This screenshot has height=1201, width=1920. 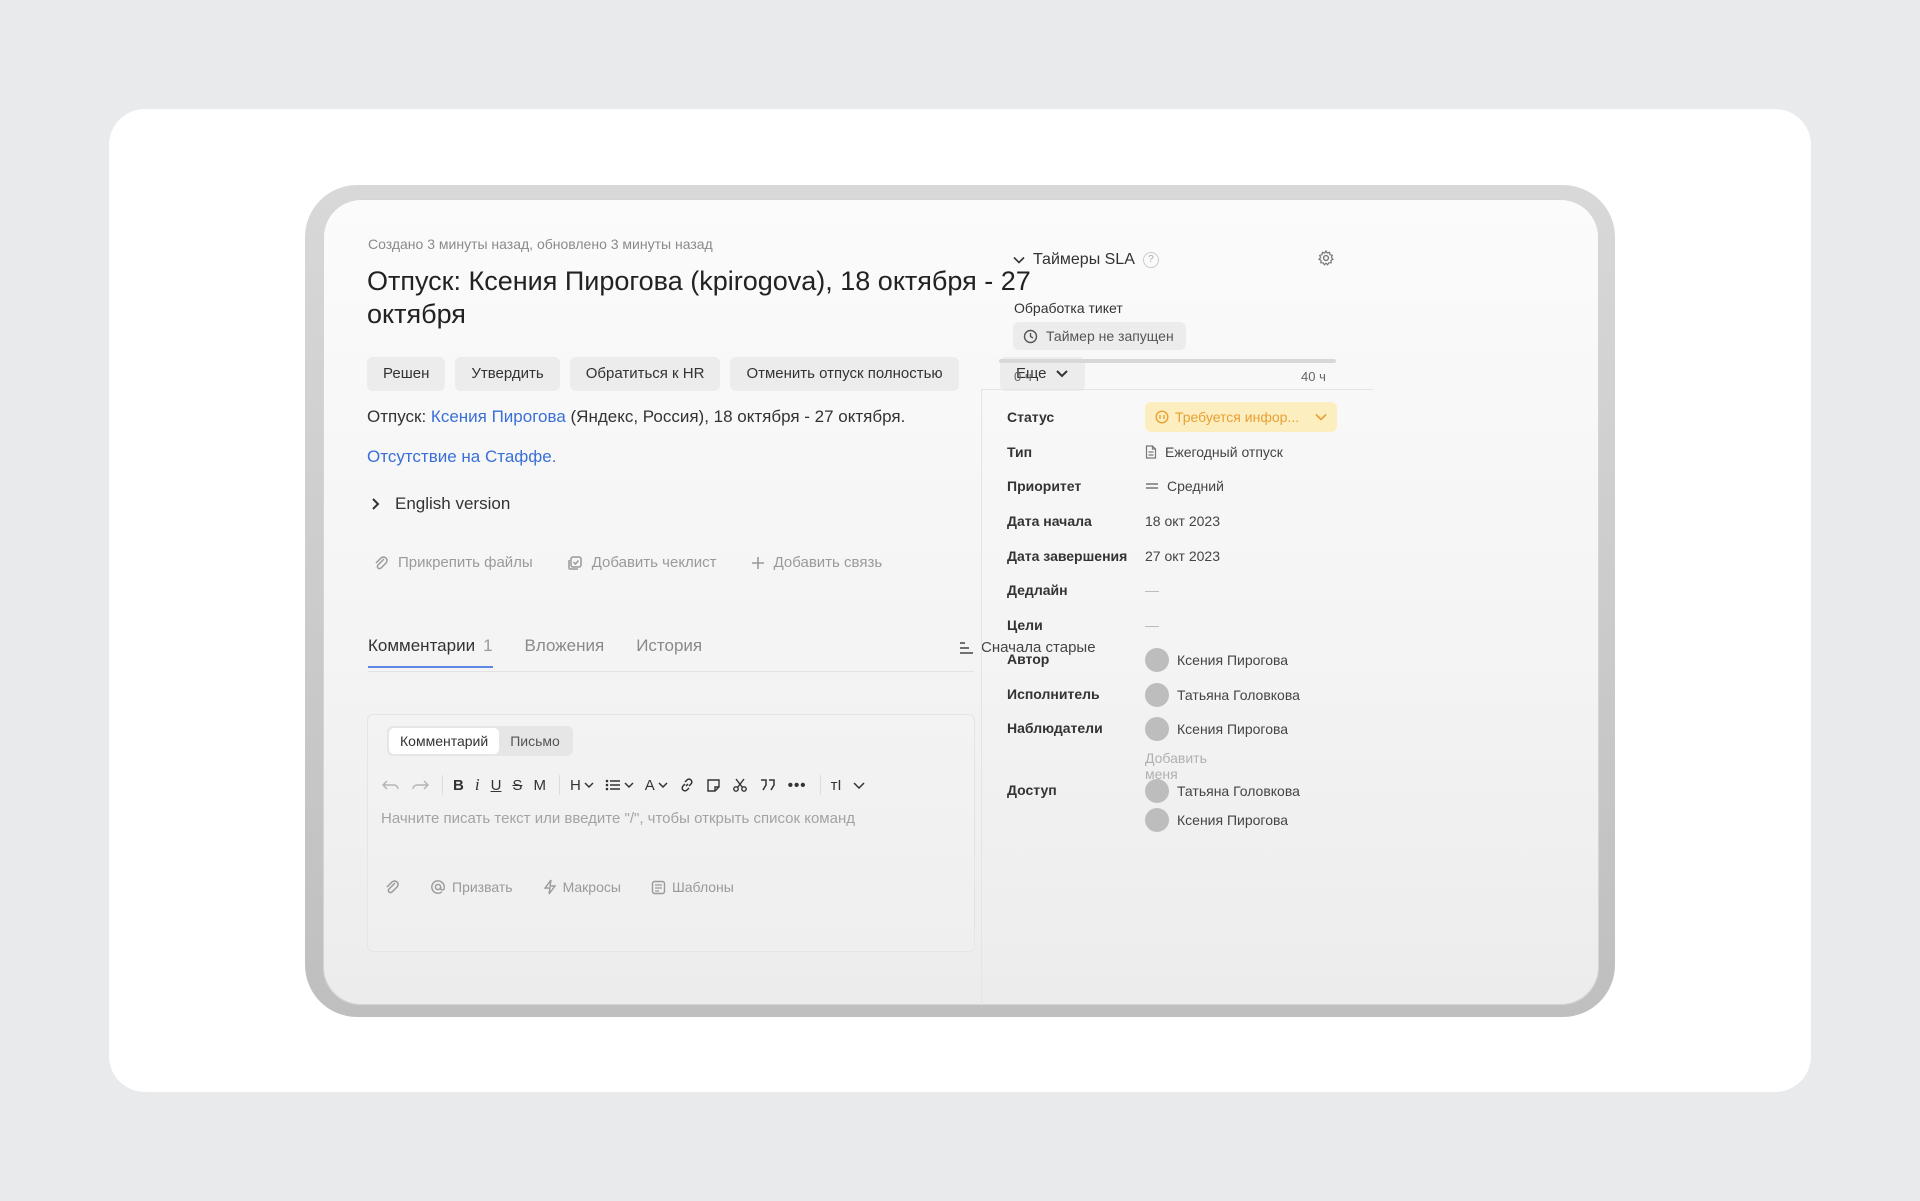 I want to click on clock-icon, so click(x=1030, y=336).